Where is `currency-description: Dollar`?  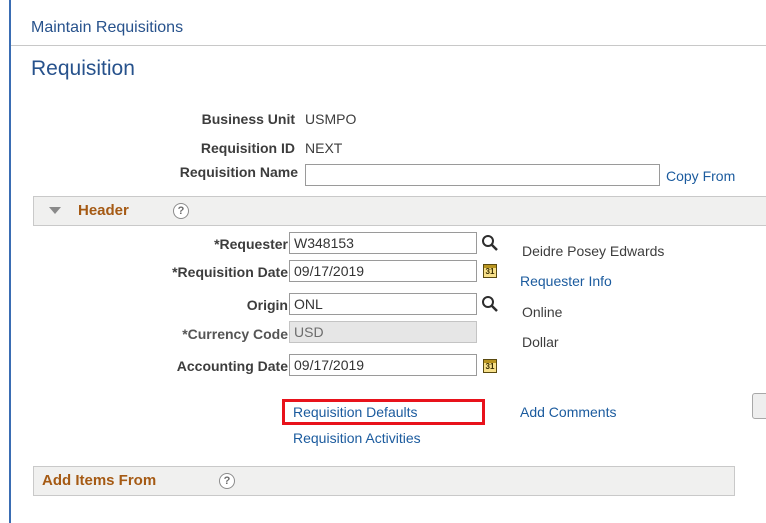 currency-description: Dollar is located at coordinates (540, 342).